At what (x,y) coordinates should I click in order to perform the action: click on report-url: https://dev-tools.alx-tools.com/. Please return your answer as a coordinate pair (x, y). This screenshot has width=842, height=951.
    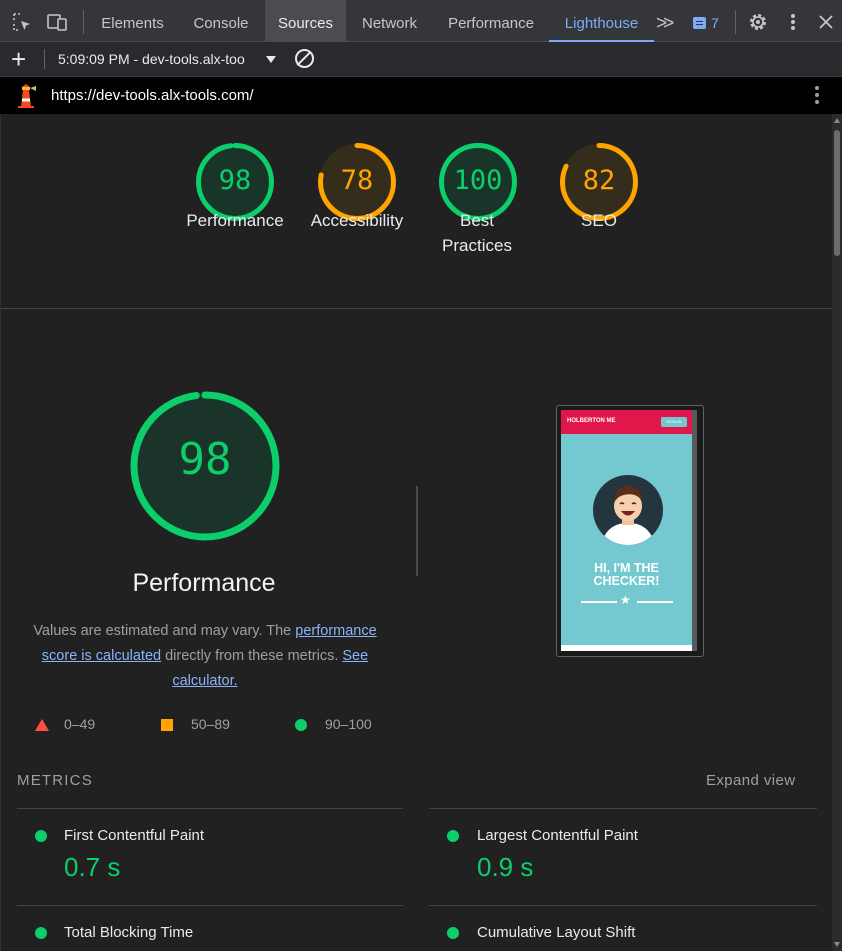
    Looking at the image, I should click on (152, 95).